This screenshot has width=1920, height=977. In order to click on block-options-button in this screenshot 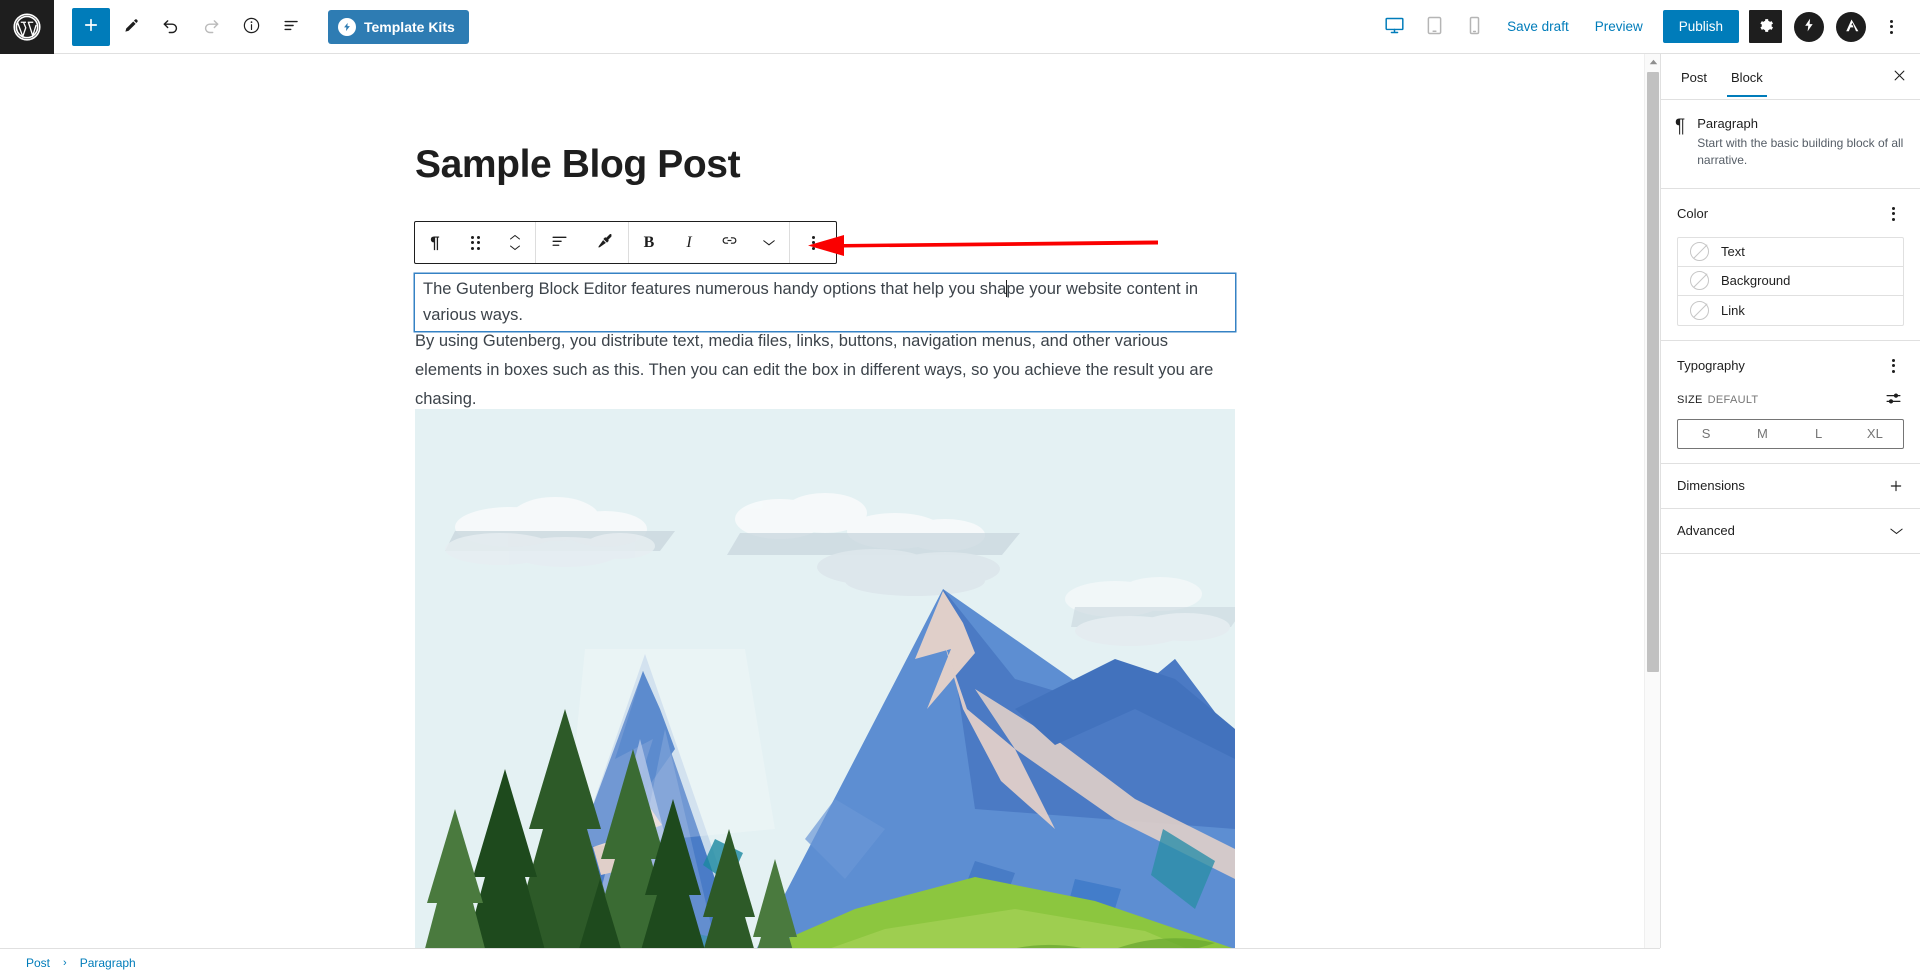, I will do `click(813, 242)`.